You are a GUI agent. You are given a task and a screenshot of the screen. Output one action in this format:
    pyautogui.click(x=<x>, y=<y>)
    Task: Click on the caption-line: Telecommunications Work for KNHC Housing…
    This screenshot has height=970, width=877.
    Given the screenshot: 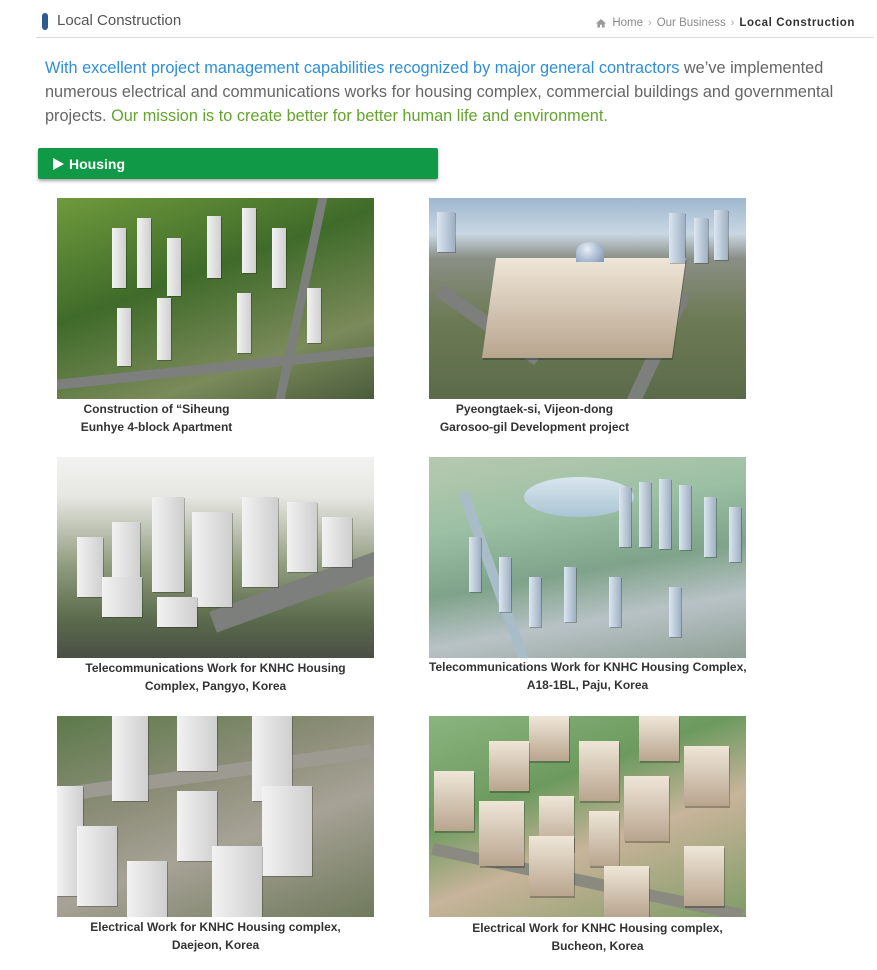 What is the action you would take?
    pyautogui.click(x=588, y=667)
    